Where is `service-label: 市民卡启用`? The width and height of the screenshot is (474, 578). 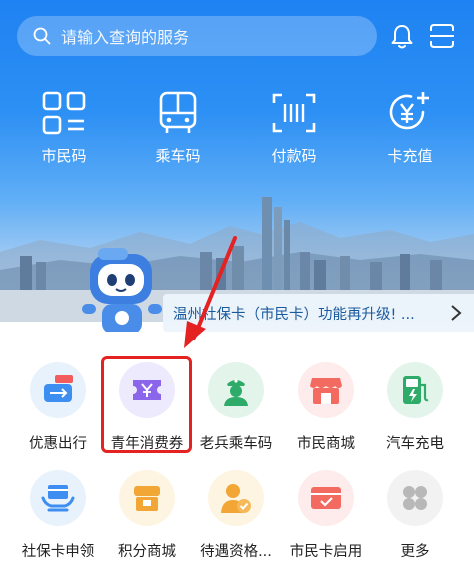
service-label: 市民卡启用 is located at coordinates (326, 552).